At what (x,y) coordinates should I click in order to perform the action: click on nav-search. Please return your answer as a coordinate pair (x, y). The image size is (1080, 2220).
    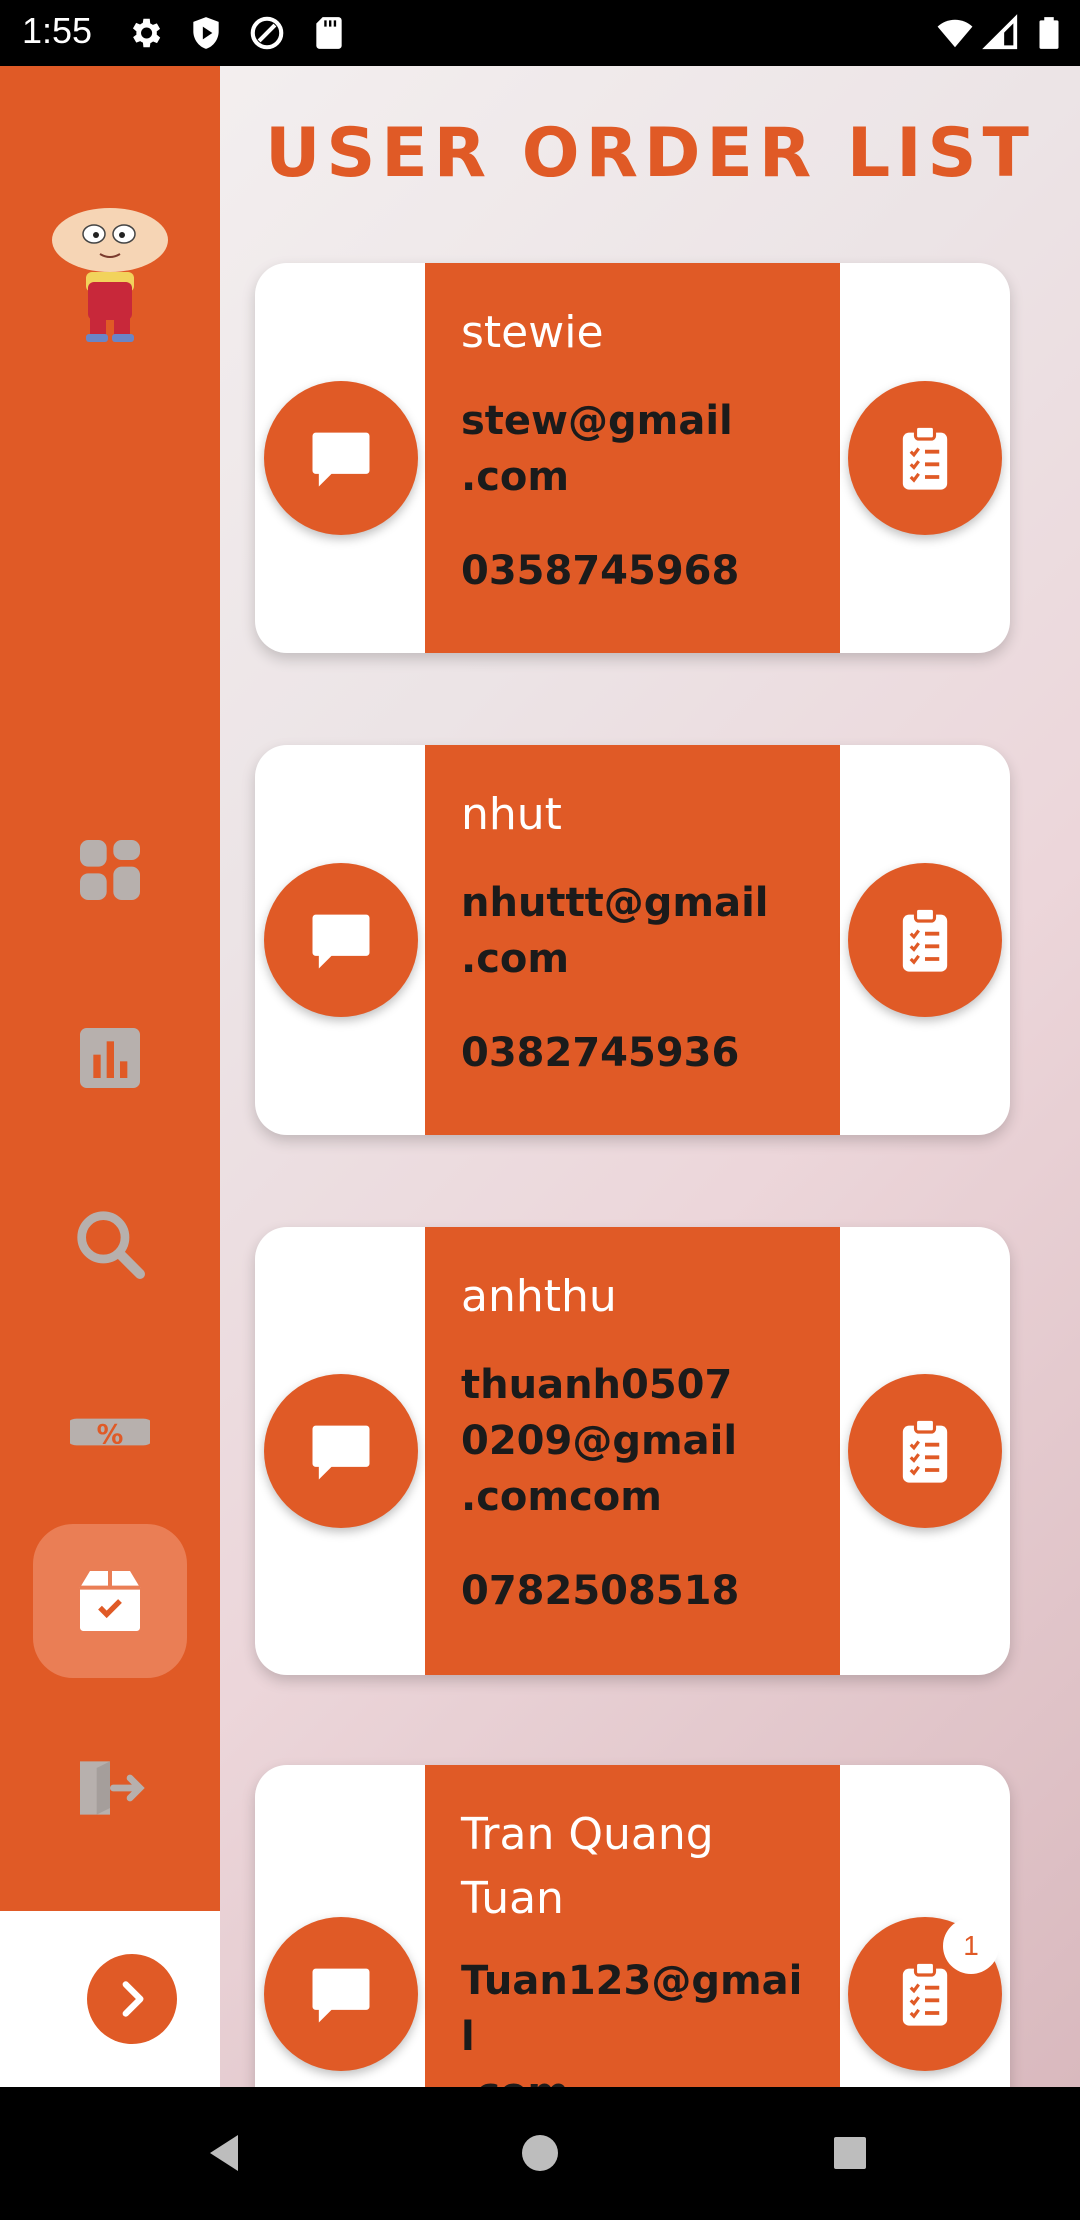
    Looking at the image, I should click on (110, 1244).